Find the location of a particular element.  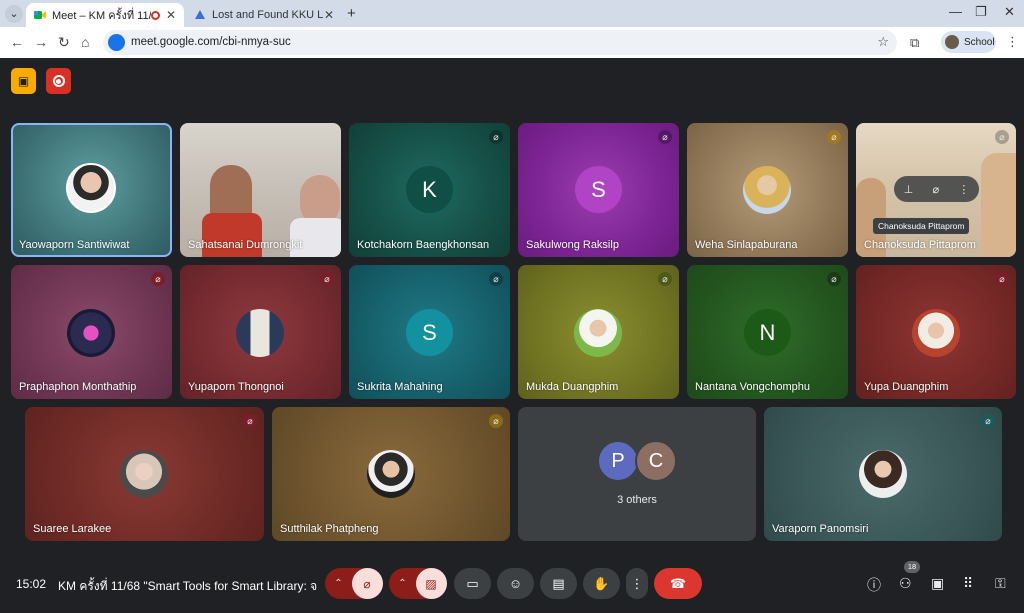

participant-tile: ⌀ Suaree Larakee is located at coordinates (144, 474).